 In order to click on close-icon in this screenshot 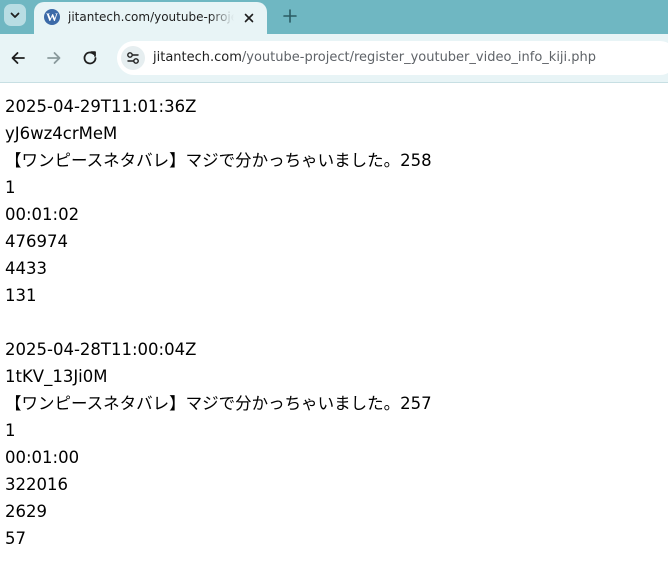, I will do `click(249, 18)`.